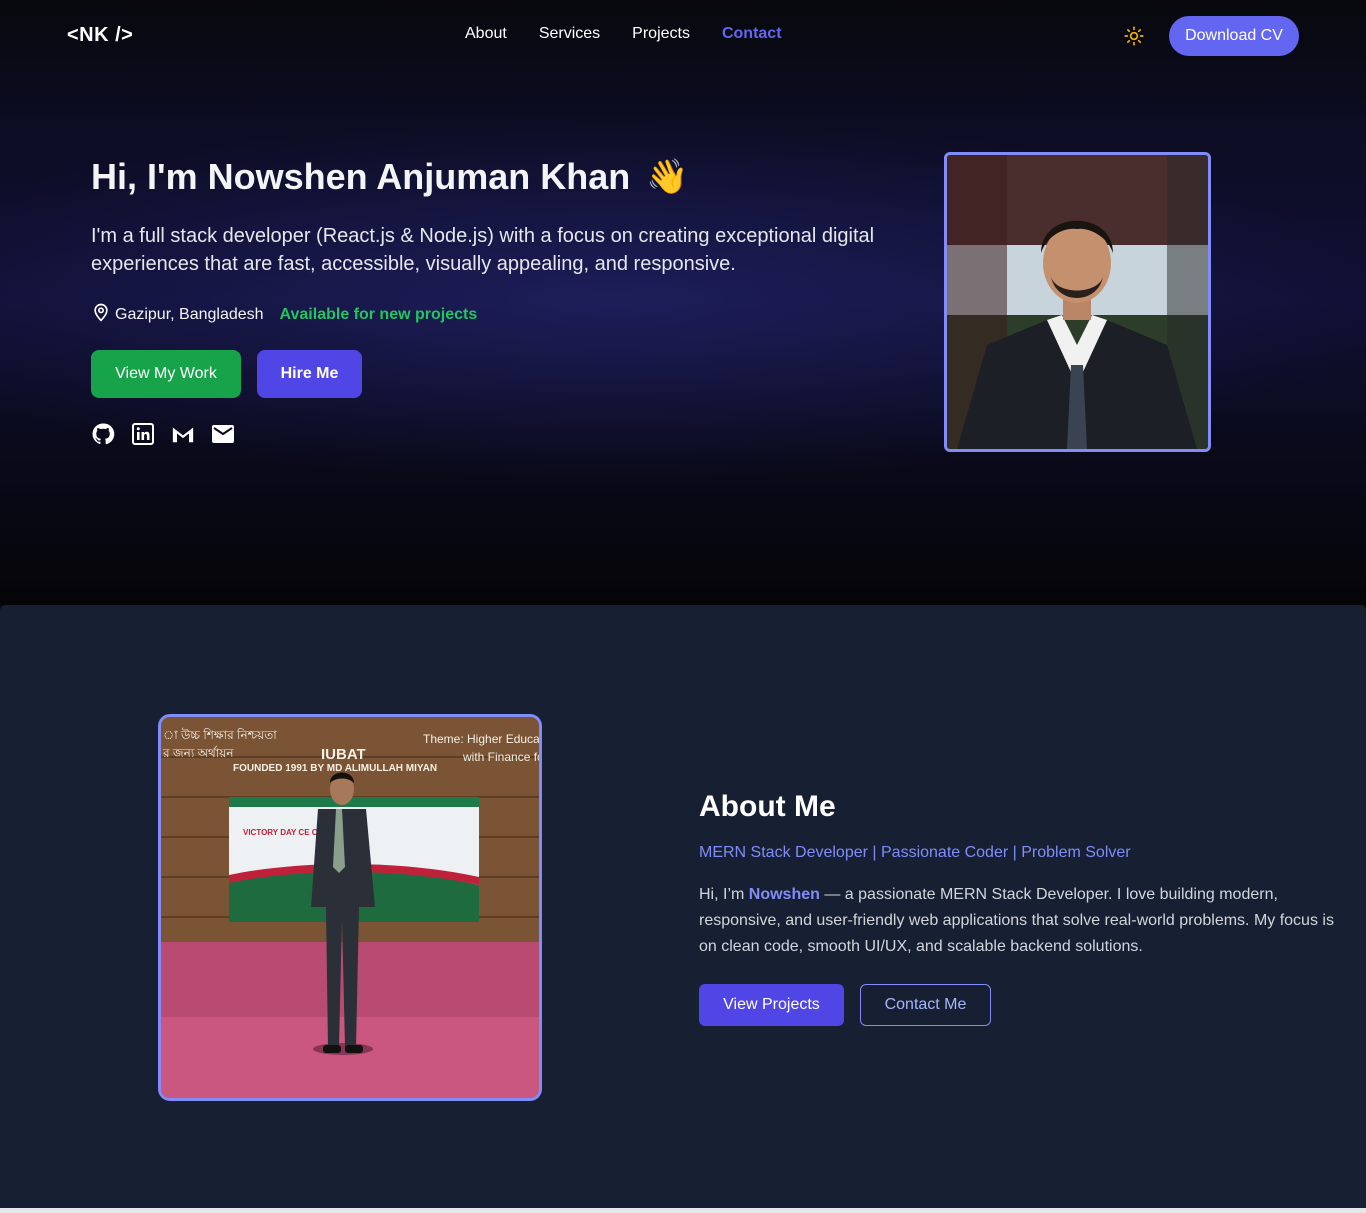  What do you see at coordinates (343, 754) in the screenshot?
I see `photo-sign-iubat: IUBAT` at bounding box center [343, 754].